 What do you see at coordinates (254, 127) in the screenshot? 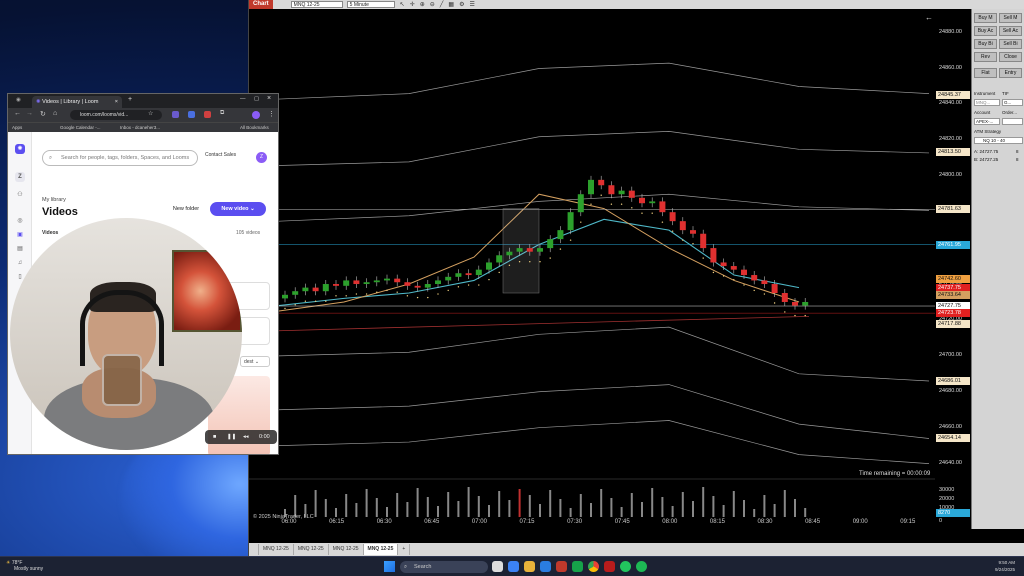
I see `bookmark-all: All Bookmarks` at bounding box center [254, 127].